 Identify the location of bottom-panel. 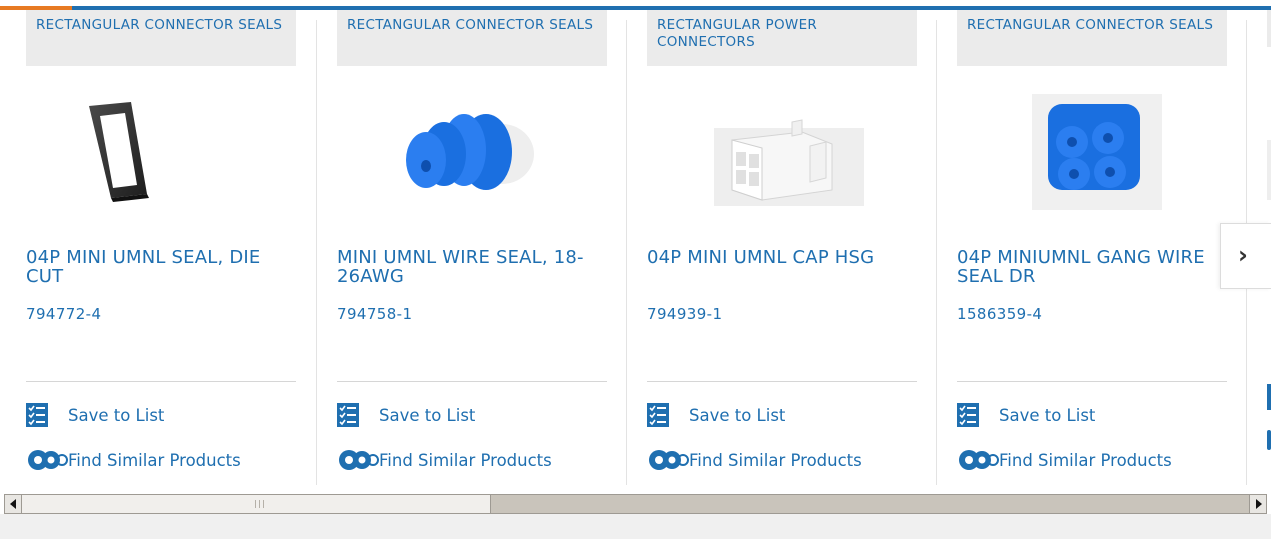
(635, 526).